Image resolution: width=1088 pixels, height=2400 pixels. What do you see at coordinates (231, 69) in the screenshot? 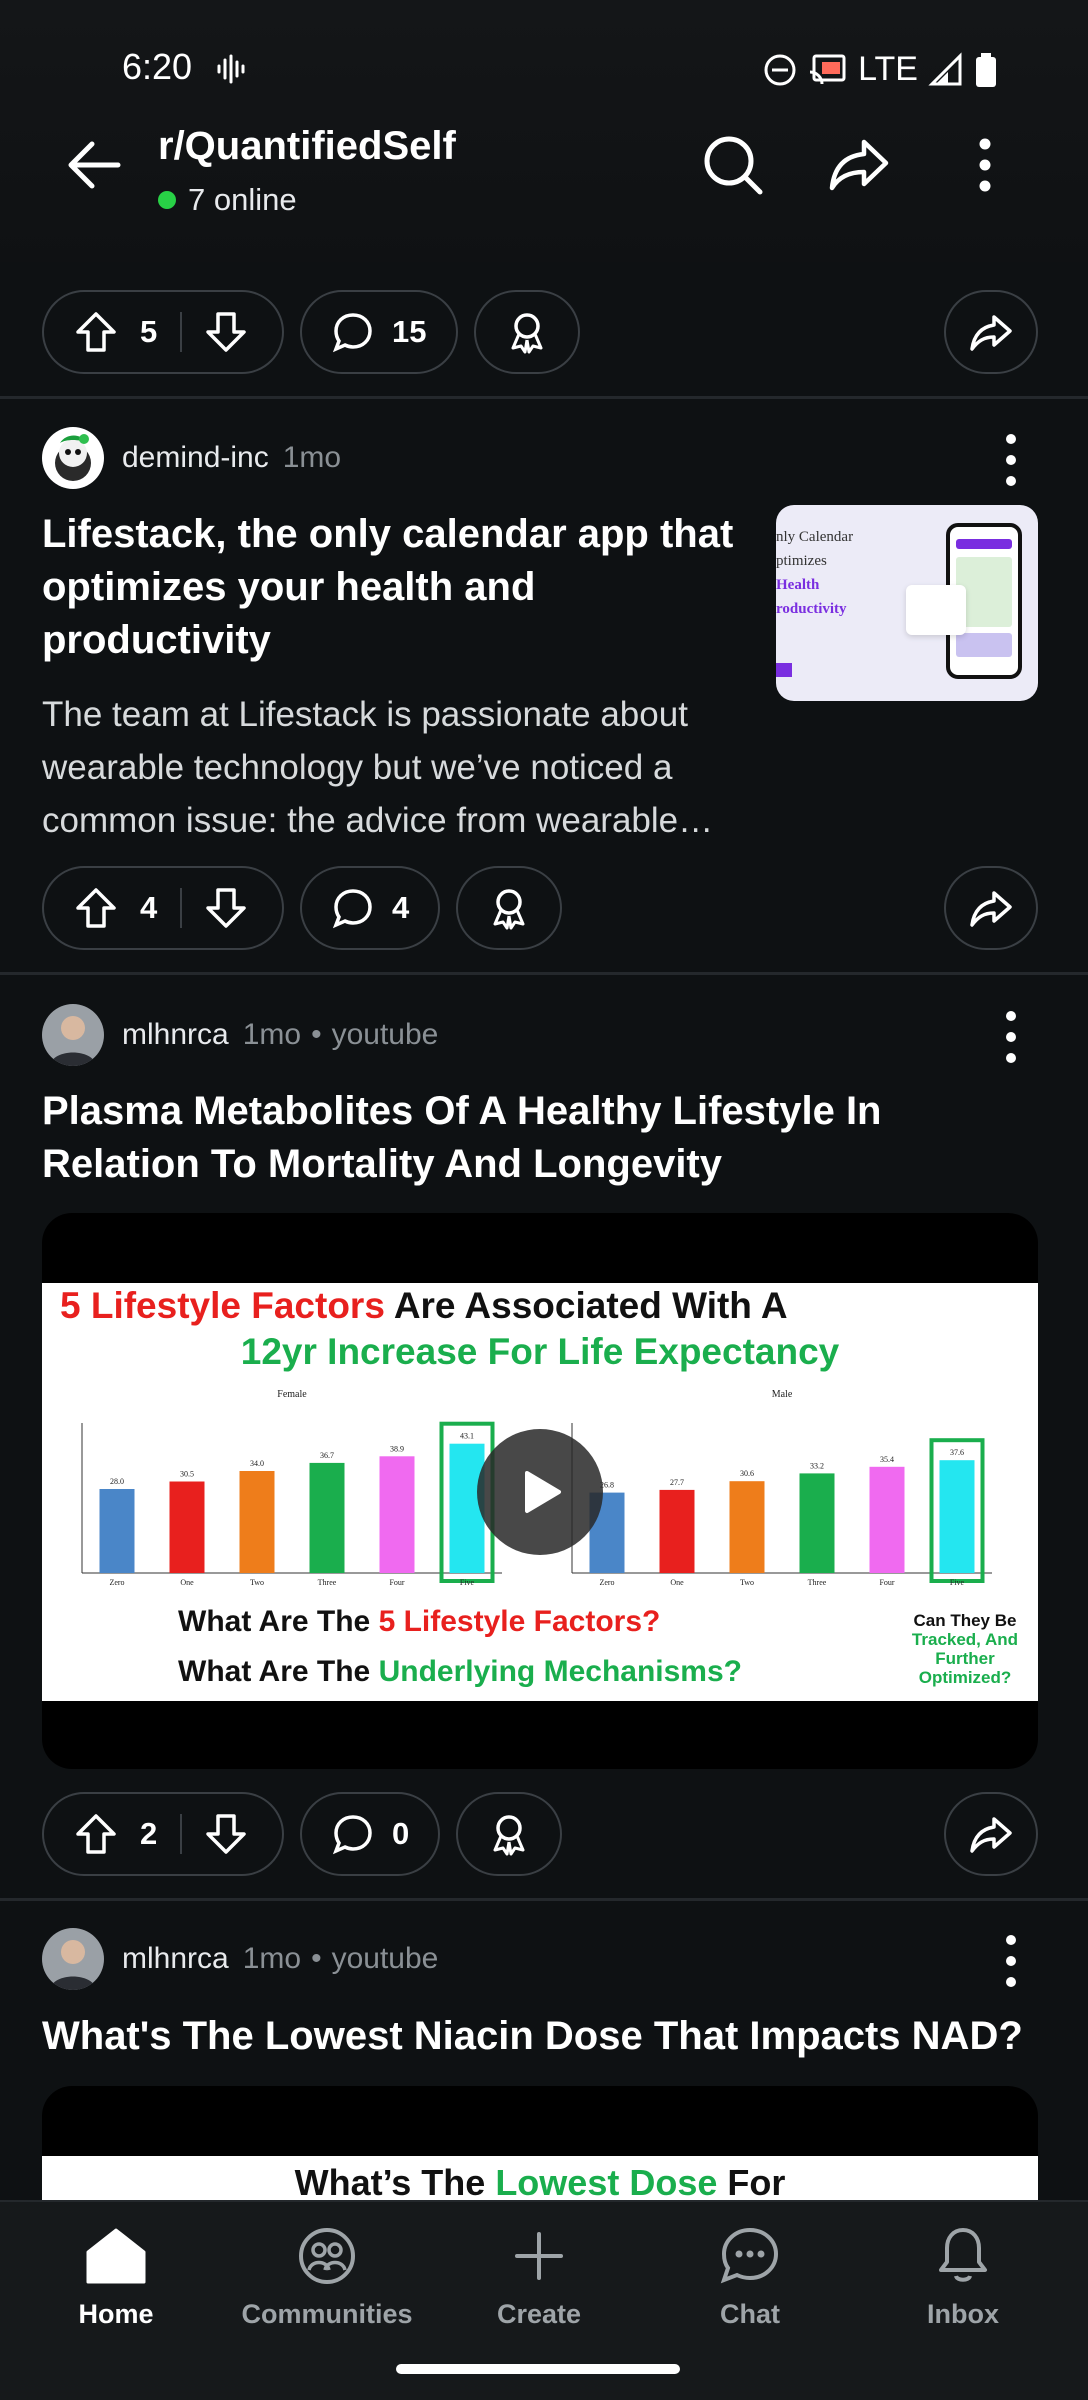
I see `audio-wave-icon` at bounding box center [231, 69].